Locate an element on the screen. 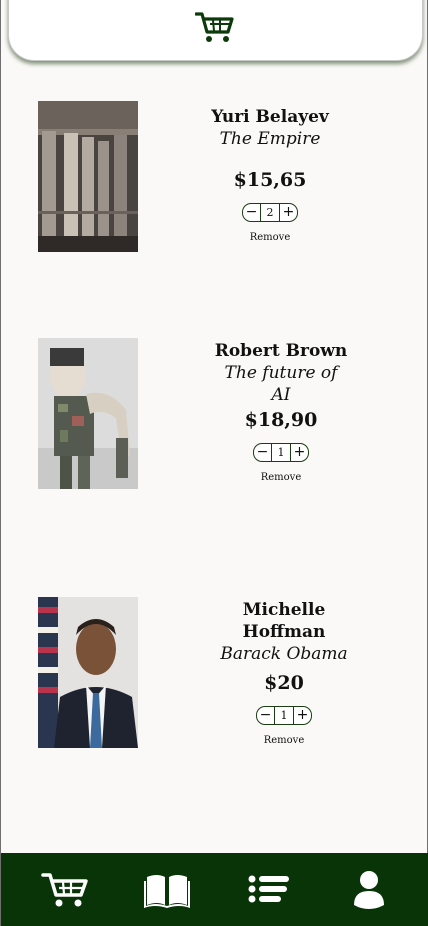  quantity-value: 2 is located at coordinates (270, 212).